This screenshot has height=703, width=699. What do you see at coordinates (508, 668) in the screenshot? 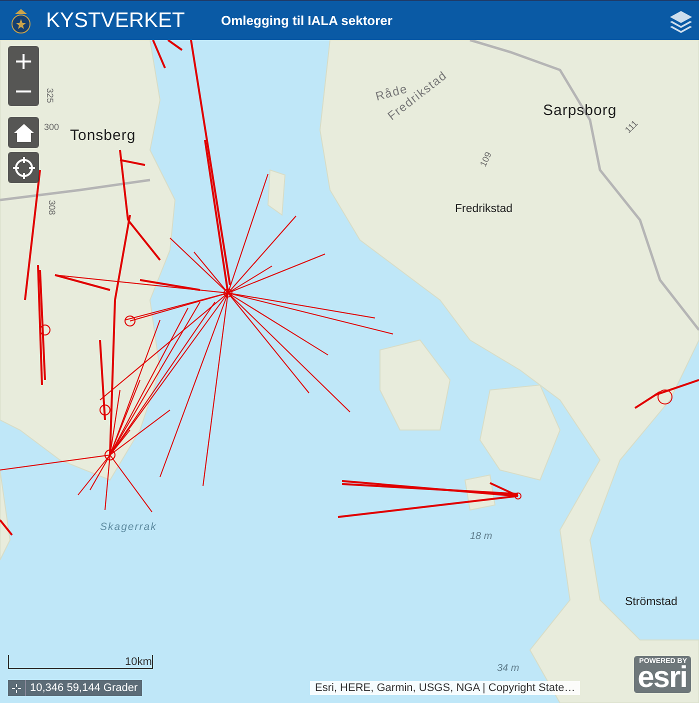
I see `depth-label: 34 m` at bounding box center [508, 668].